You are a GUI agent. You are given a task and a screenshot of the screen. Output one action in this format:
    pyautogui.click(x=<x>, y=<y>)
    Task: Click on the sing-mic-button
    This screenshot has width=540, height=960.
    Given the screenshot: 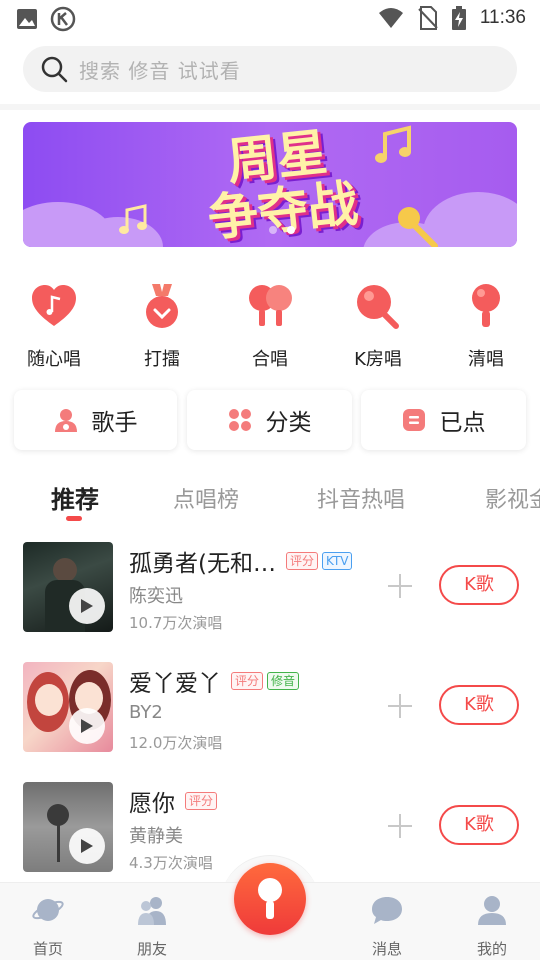 What is the action you would take?
    pyautogui.click(x=270, y=899)
    